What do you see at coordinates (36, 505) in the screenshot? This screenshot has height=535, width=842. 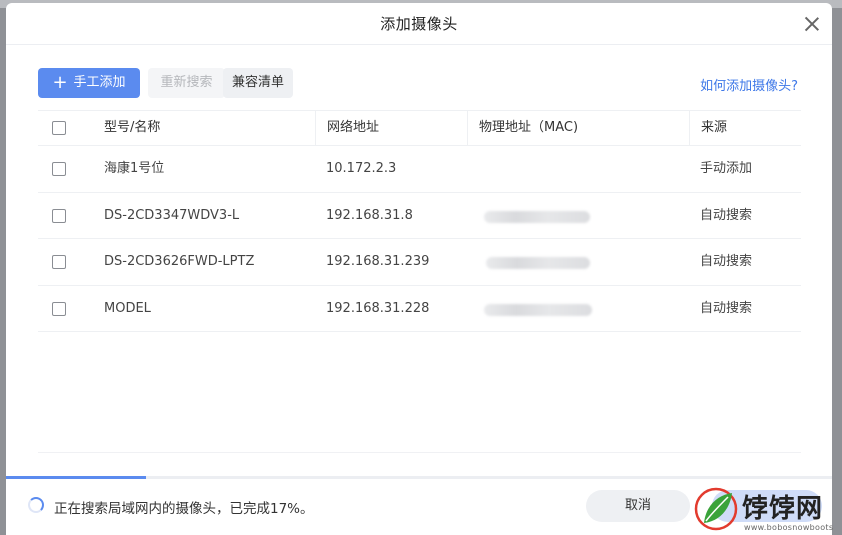 I see `loading-spinner-icon` at bounding box center [36, 505].